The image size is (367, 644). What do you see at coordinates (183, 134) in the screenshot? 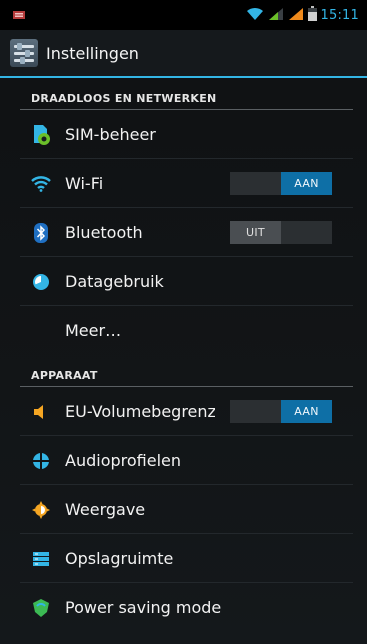
I see `settings-item-sim: SIM-beheer` at bounding box center [183, 134].